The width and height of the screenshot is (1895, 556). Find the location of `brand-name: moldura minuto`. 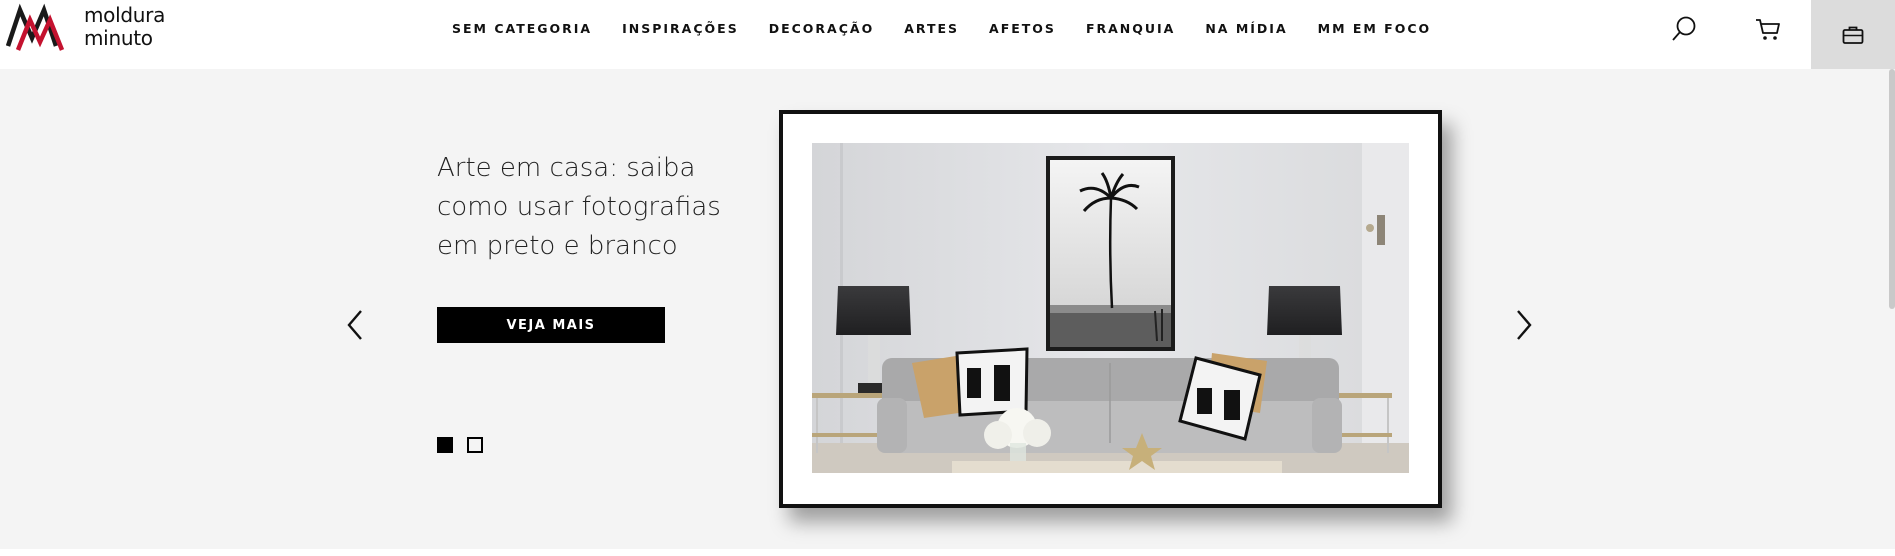

brand-name: moldura minuto is located at coordinates (124, 27).